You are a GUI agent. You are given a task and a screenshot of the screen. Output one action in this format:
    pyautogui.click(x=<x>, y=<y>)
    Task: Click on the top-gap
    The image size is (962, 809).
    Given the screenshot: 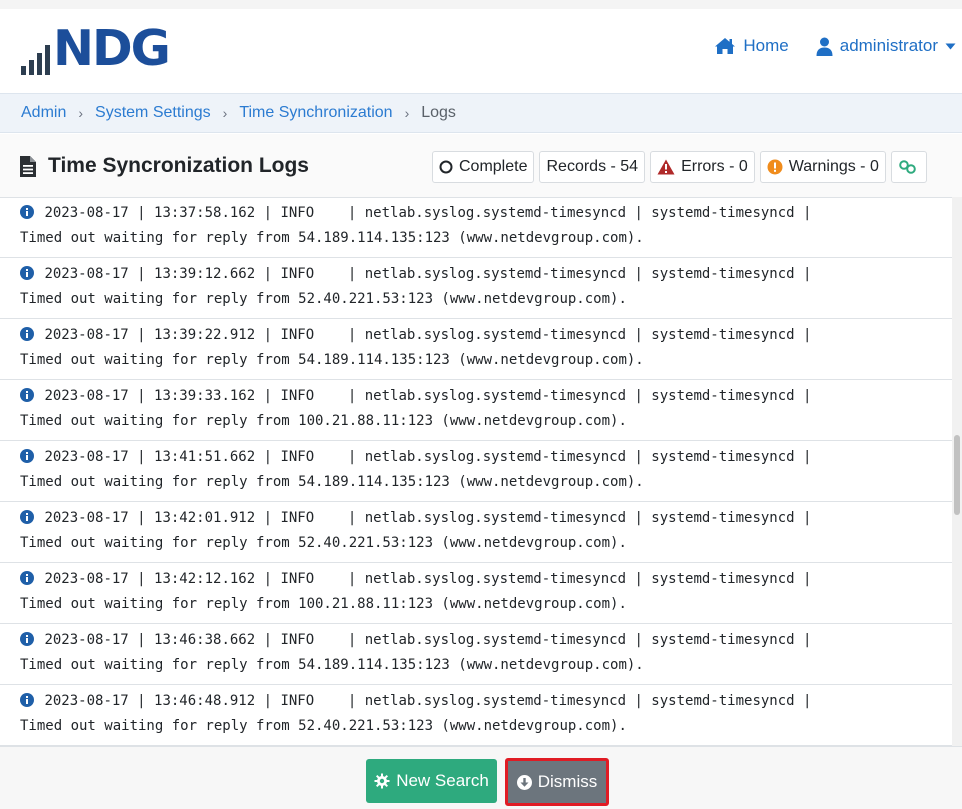 What is the action you would take?
    pyautogui.click(x=481, y=4)
    